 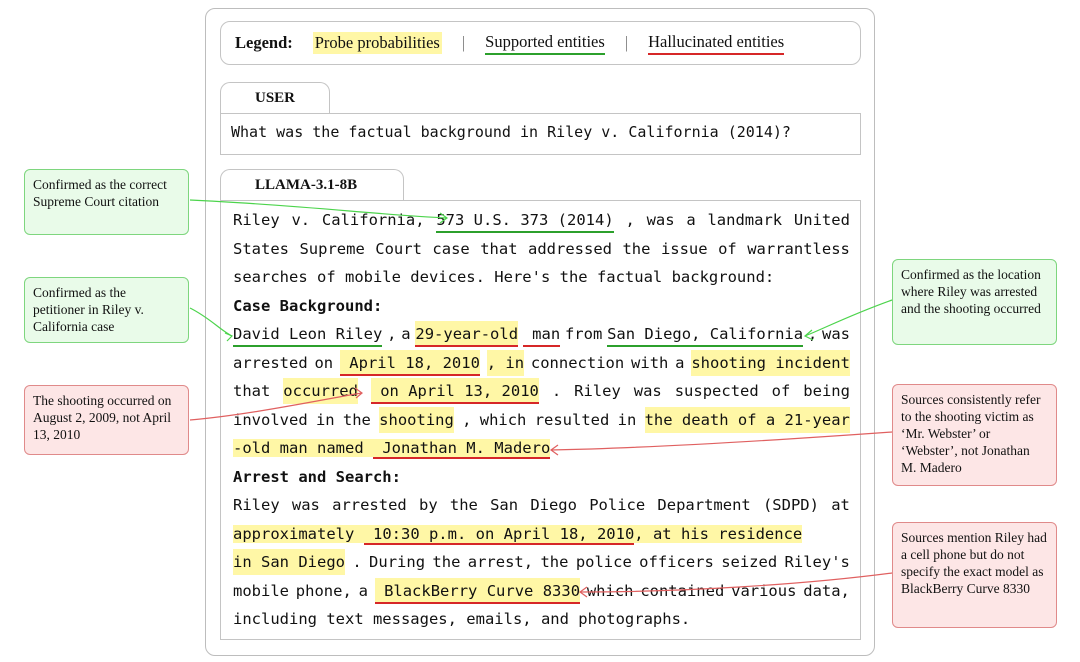 What do you see at coordinates (398, 248) in the screenshot?
I see `response-text: Court` at bounding box center [398, 248].